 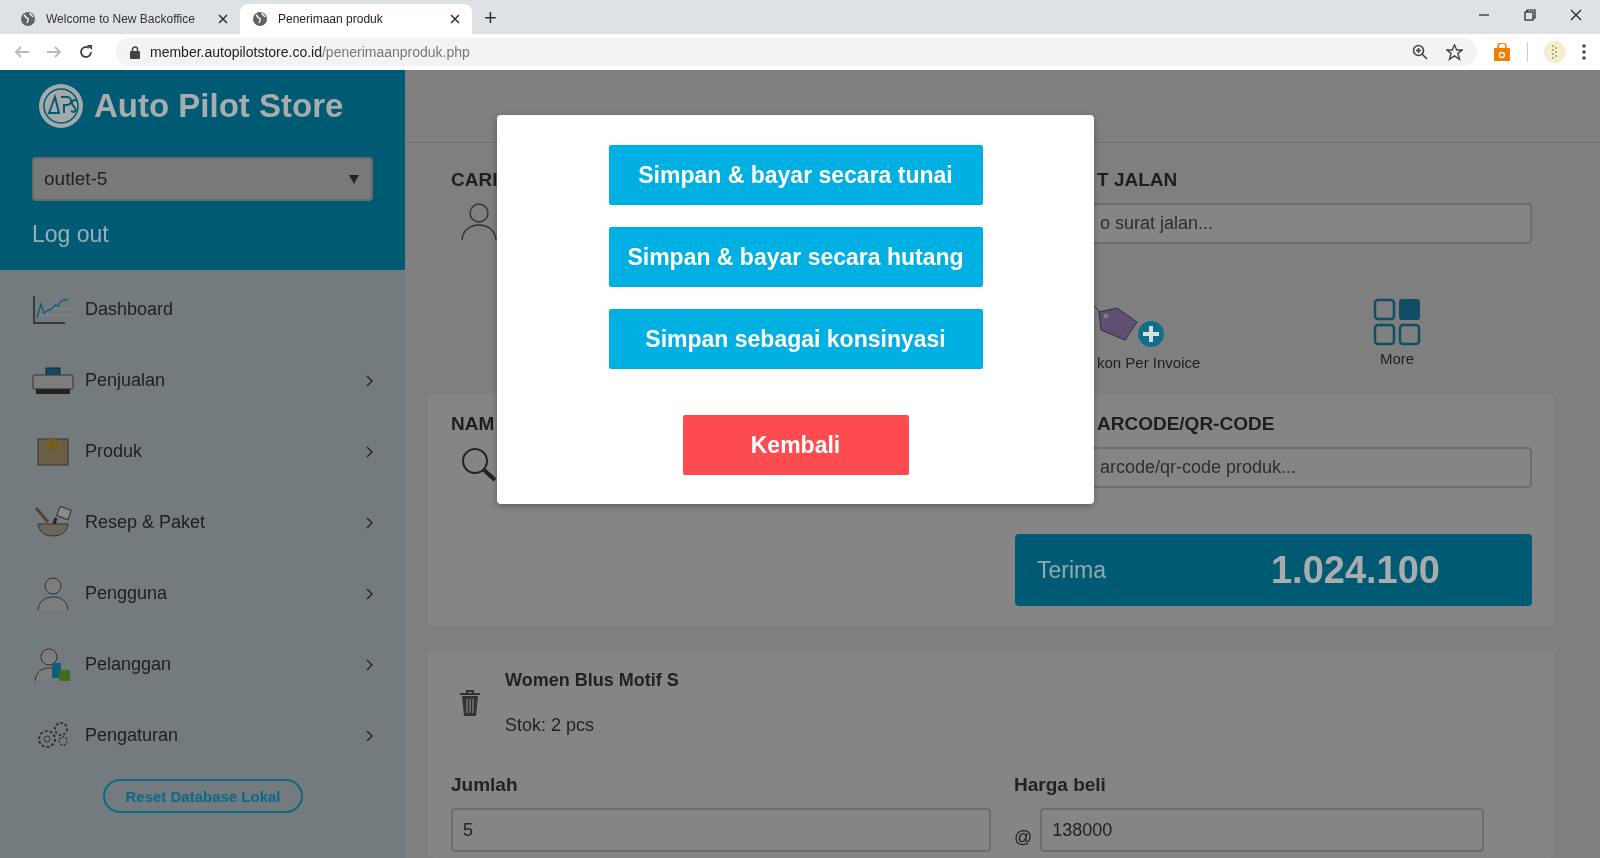 What do you see at coordinates (1023, 837) in the screenshot?
I see `price-prefix: @` at bounding box center [1023, 837].